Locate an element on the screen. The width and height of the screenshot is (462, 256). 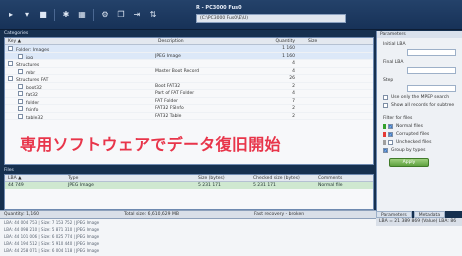
category-name: Structures FAT is located at coordinates (80, 78).